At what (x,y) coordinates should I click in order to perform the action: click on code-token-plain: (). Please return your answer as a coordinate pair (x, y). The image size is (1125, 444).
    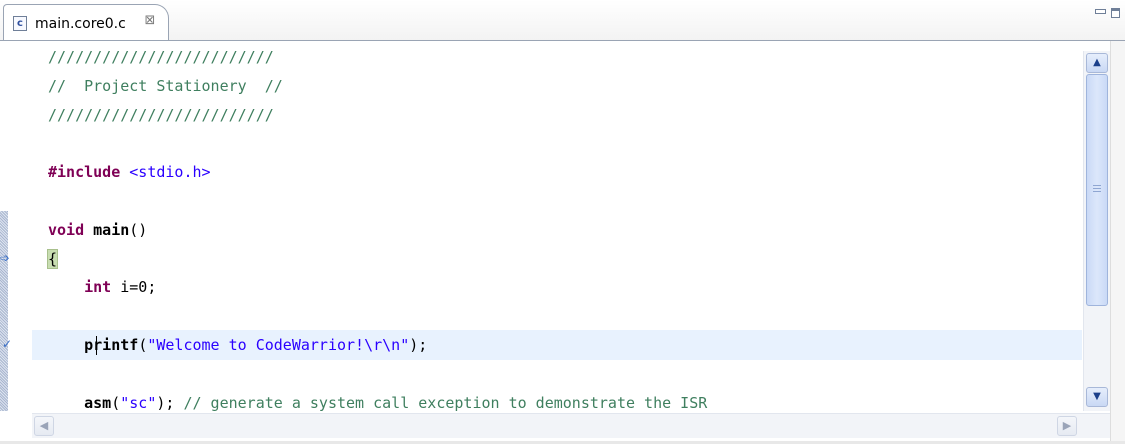
    Looking at the image, I should click on (138, 229).